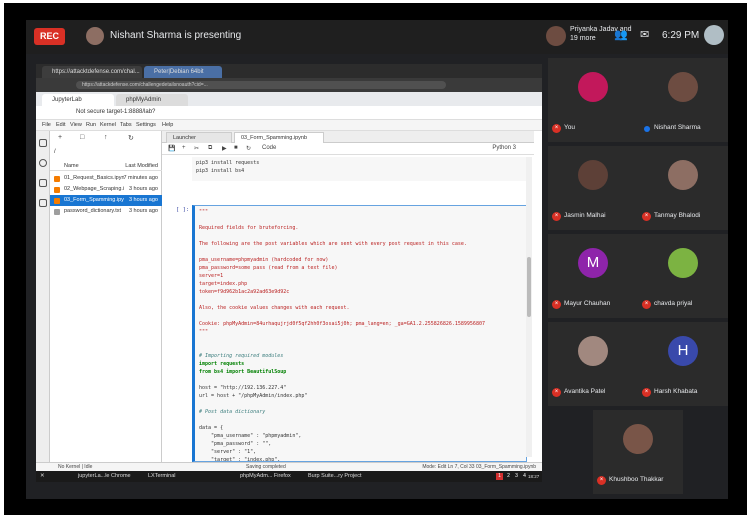 The image size is (751, 518). Describe the element at coordinates (236, 148) in the screenshot. I see `stop-icon: ■` at that location.